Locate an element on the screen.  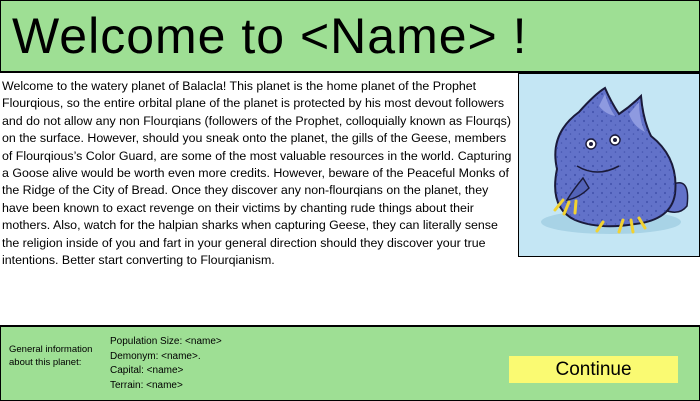
blue-goose-creature-icon is located at coordinates (615, 160).